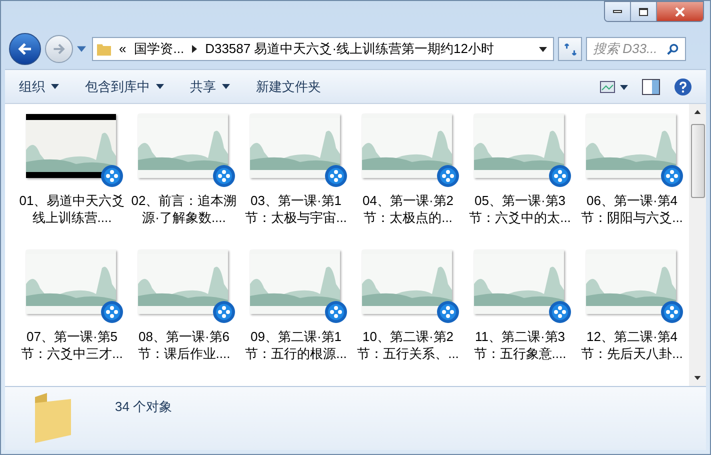 This screenshot has height=455, width=711. I want to click on back-button, so click(25, 49).